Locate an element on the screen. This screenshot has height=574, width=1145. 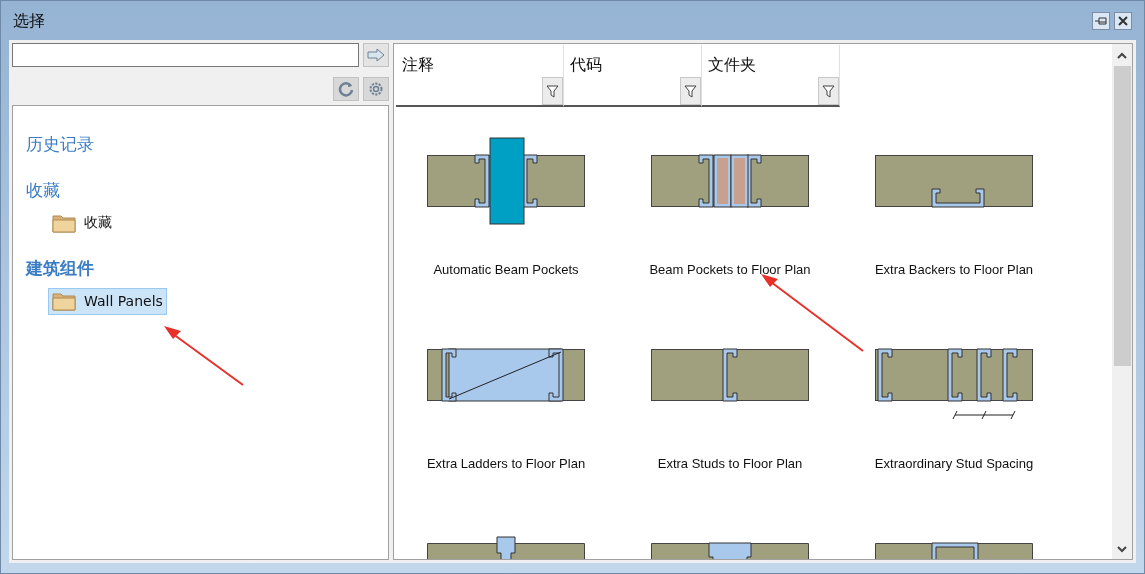
search-field is located at coordinates (185, 55).